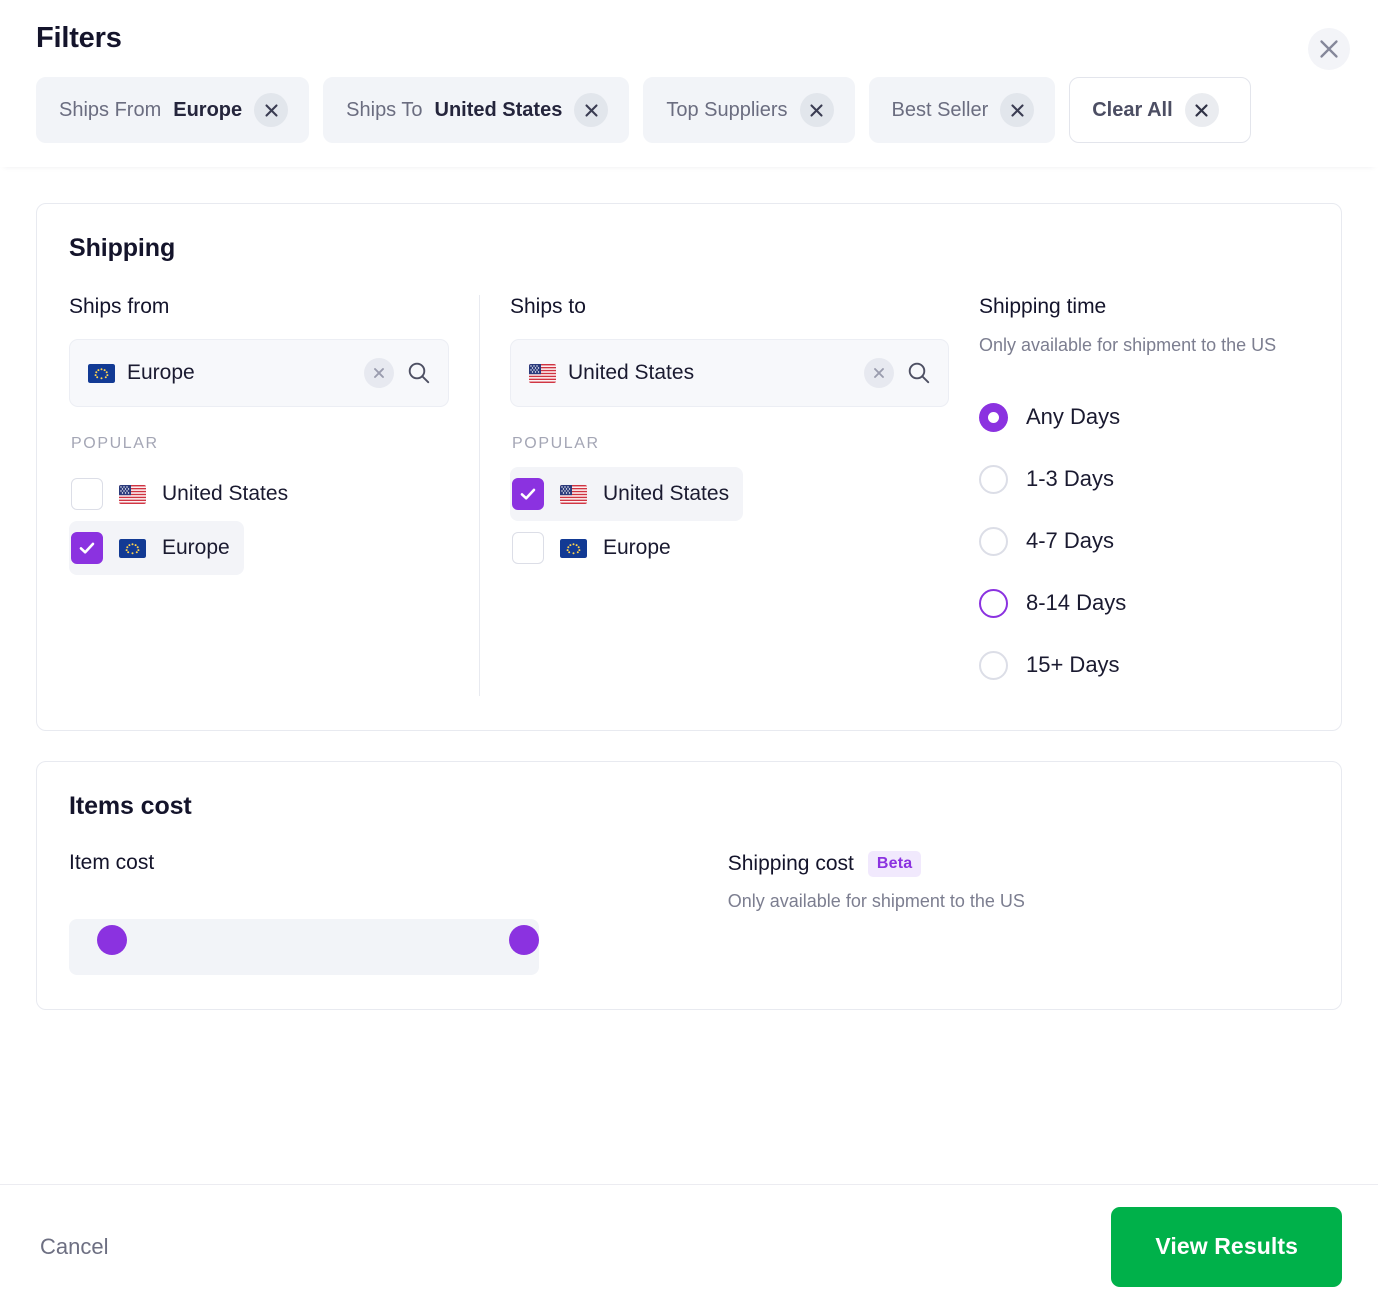 The height and width of the screenshot is (1308, 1378). I want to click on close-icon, so click(1329, 49).